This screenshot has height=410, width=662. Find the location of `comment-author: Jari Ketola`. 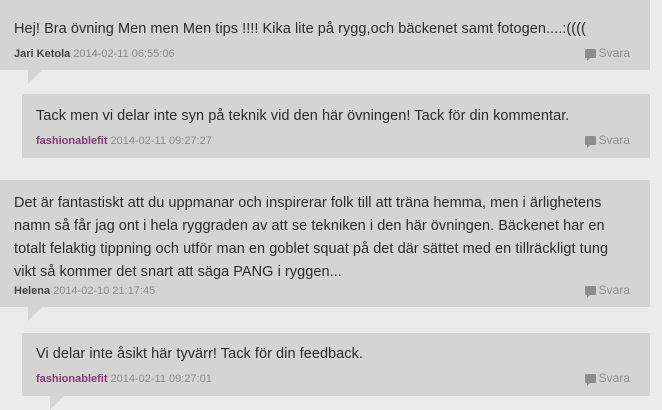

comment-author: Jari Ketola is located at coordinates (42, 54).